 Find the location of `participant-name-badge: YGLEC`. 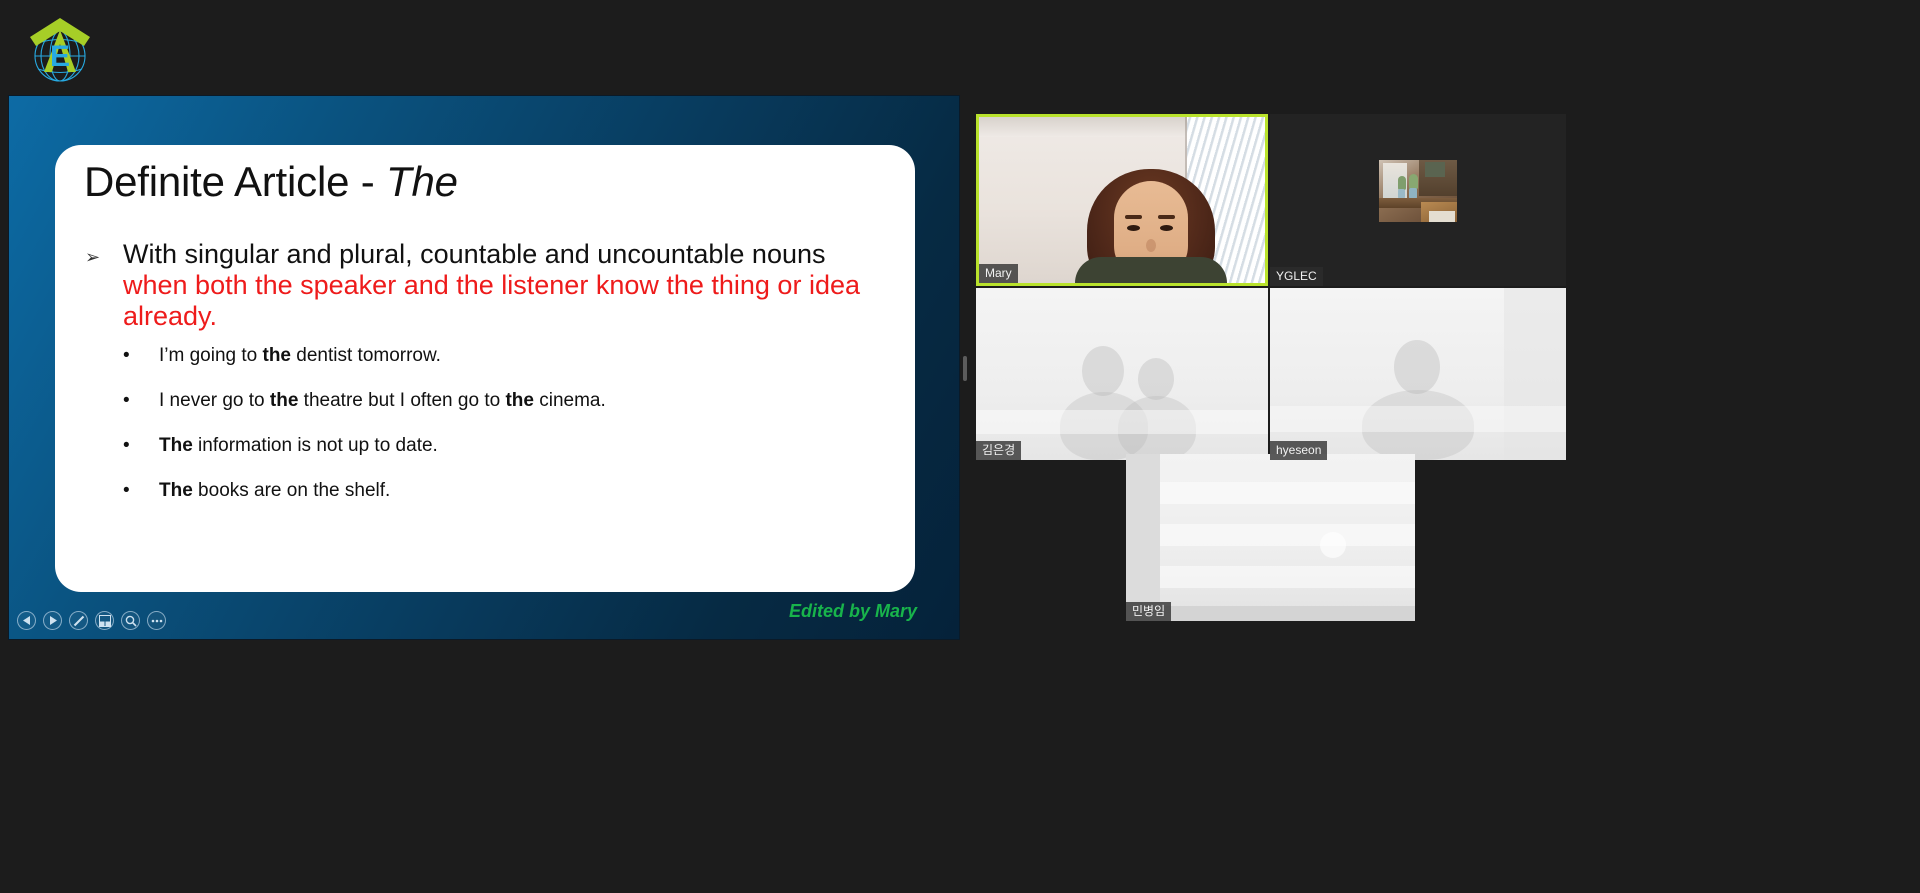

participant-name-badge: YGLEC is located at coordinates (1296, 276).